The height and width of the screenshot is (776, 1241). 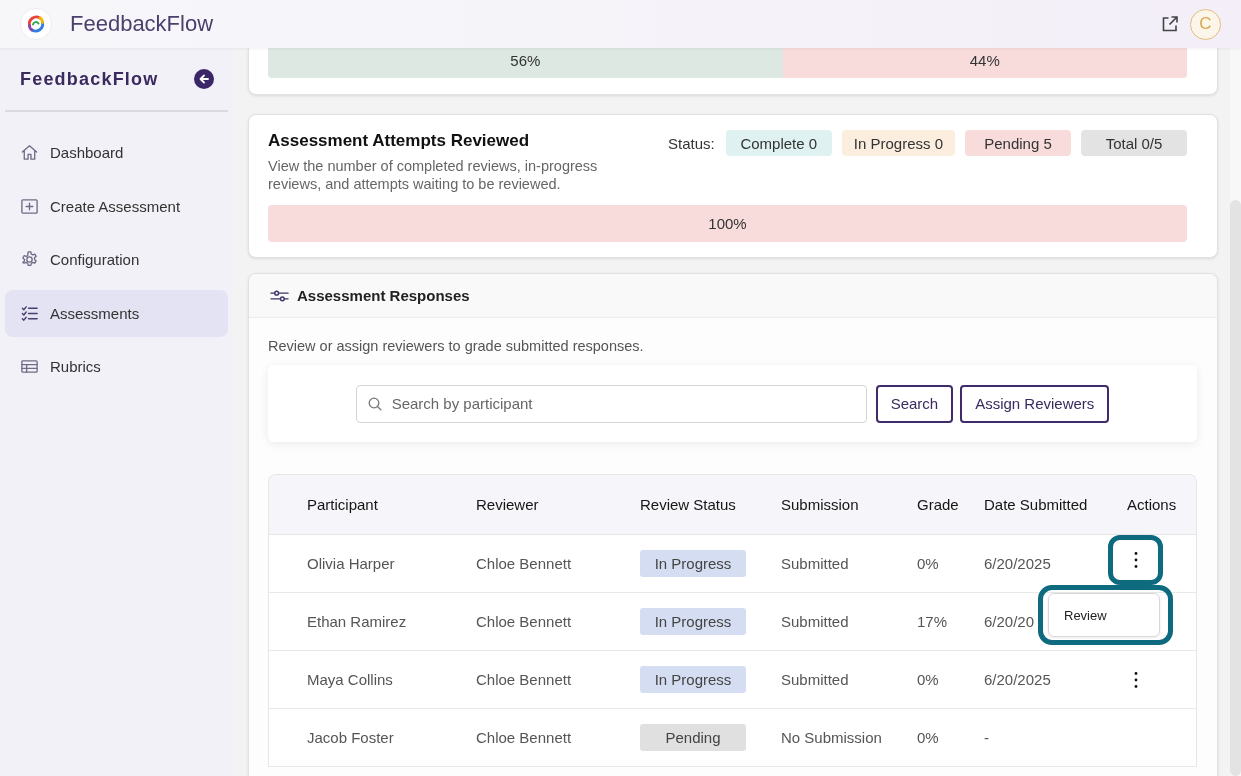 What do you see at coordinates (1018, 143) in the screenshot?
I see `status-count: Pending 5` at bounding box center [1018, 143].